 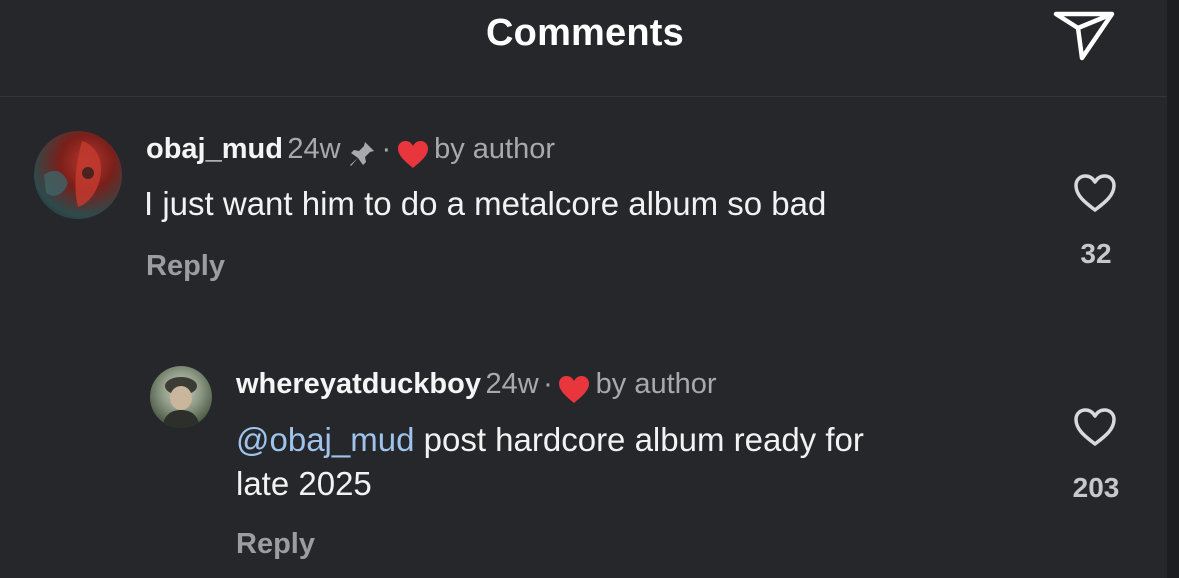 I want to click on send-icon, so click(x=1084, y=35).